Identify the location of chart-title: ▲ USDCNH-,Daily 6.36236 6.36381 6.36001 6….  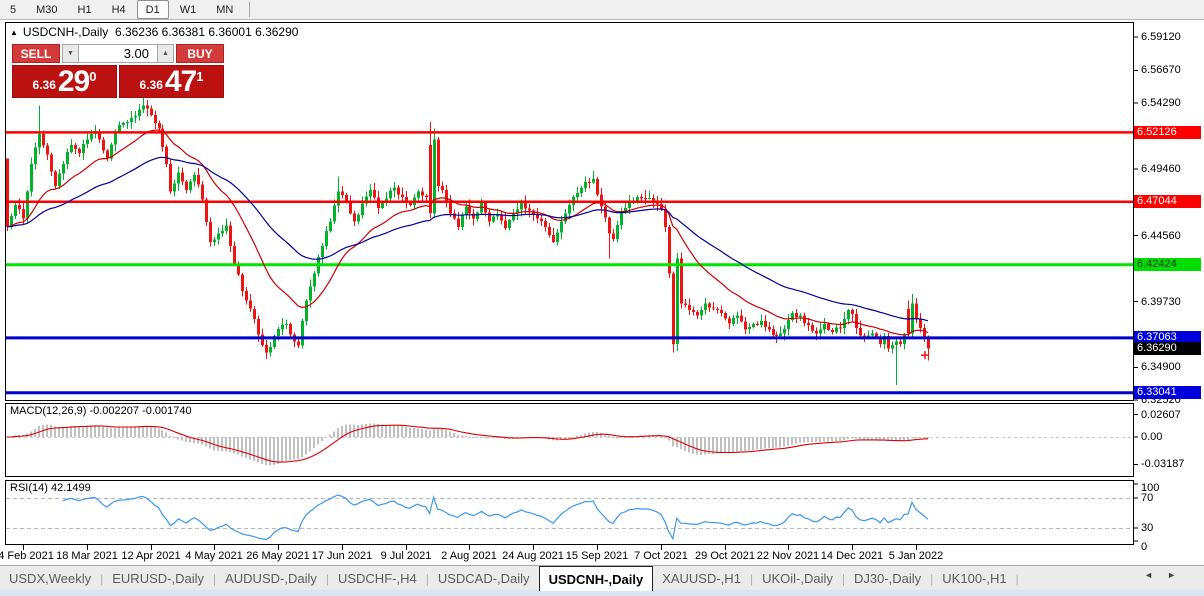
(154, 32).